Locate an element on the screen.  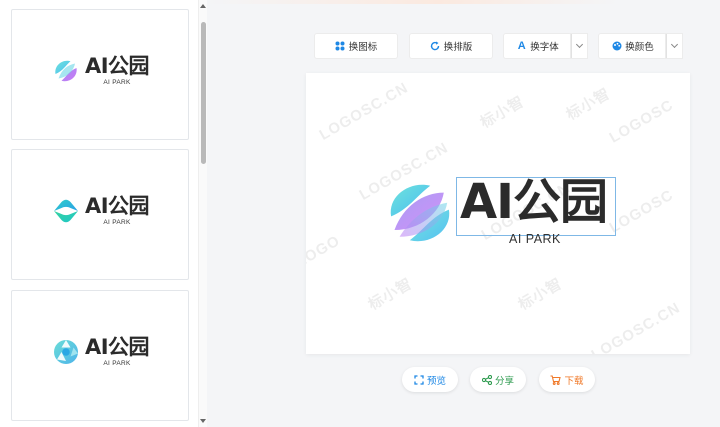
preview-button: 预览 is located at coordinates (430, 379).